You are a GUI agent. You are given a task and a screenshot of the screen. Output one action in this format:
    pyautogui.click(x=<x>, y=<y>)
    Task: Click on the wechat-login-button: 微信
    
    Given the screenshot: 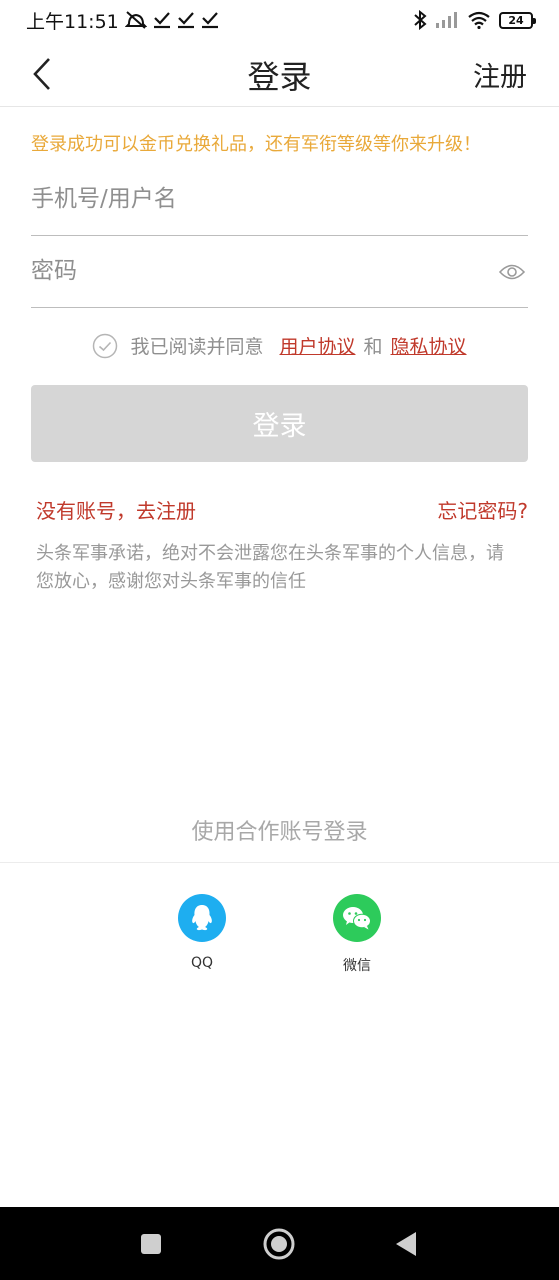 What is the action you would take?
    pyautogui.click(x=357, y=934)
    